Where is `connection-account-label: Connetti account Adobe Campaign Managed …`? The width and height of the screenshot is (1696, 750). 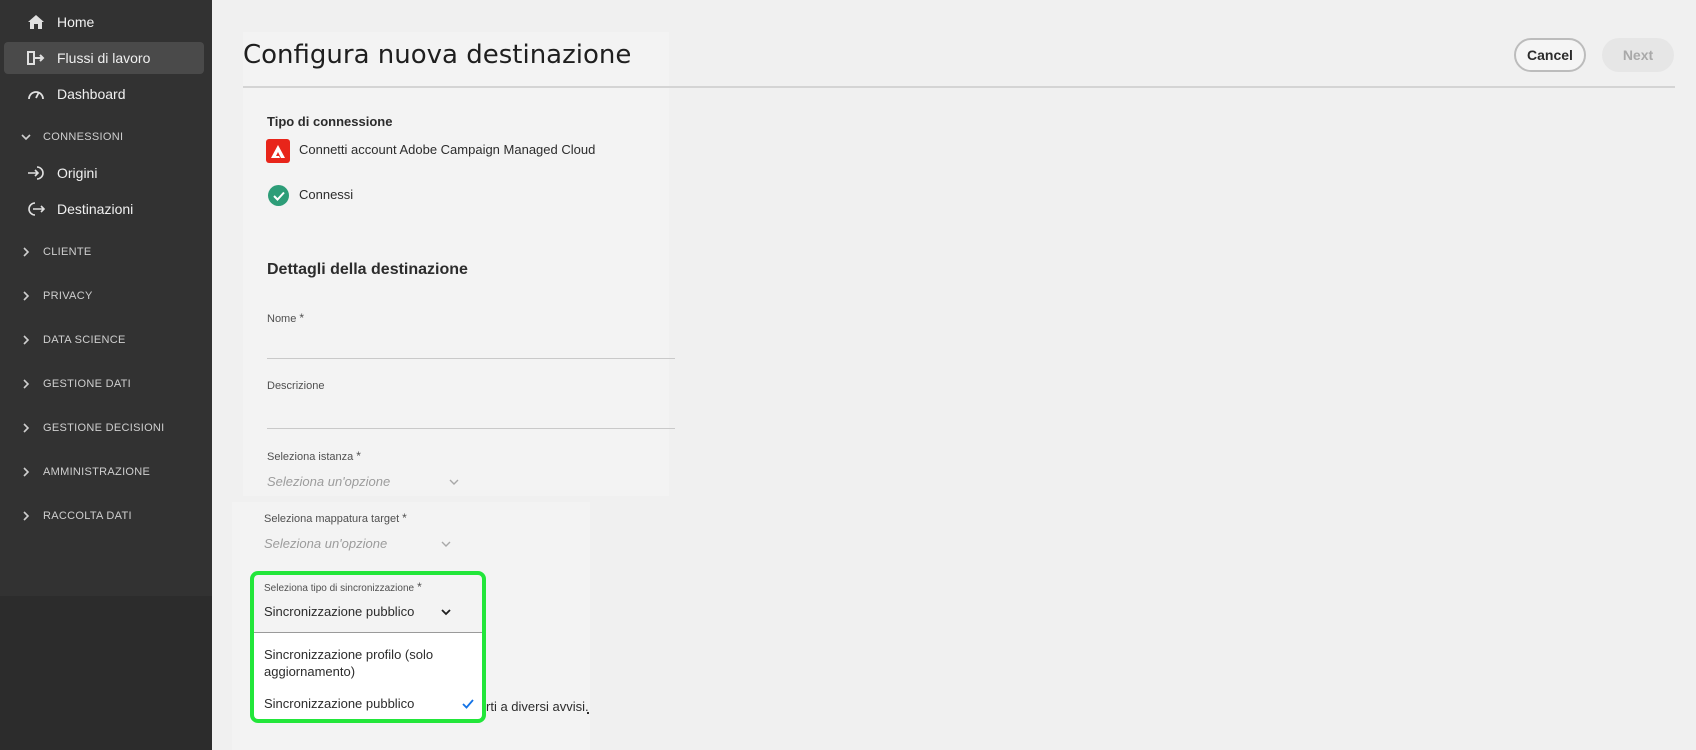 connection-account-label: Connetti account Adobe Campaign Managed … is located at coordinates (447, 149).